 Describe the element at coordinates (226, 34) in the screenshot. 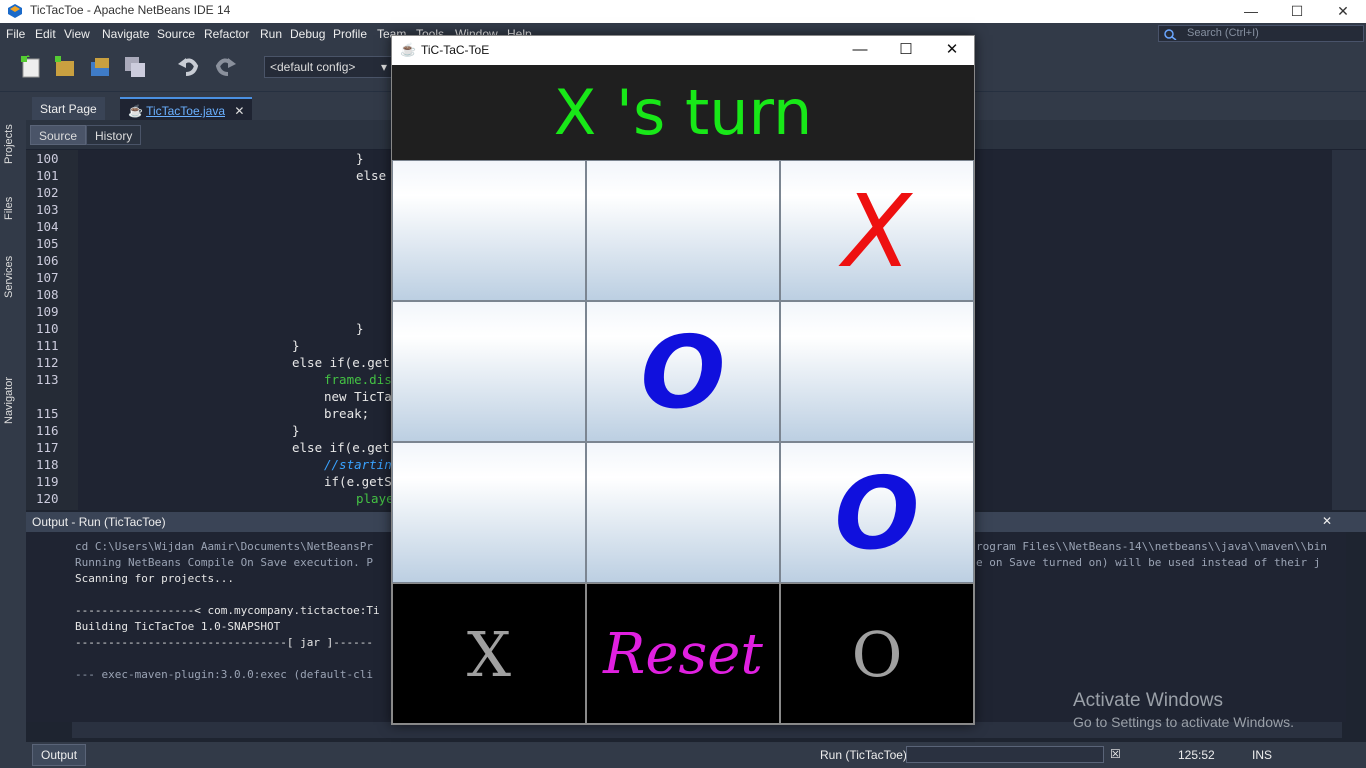

I see `menu-refactor: Refactor` at that location.